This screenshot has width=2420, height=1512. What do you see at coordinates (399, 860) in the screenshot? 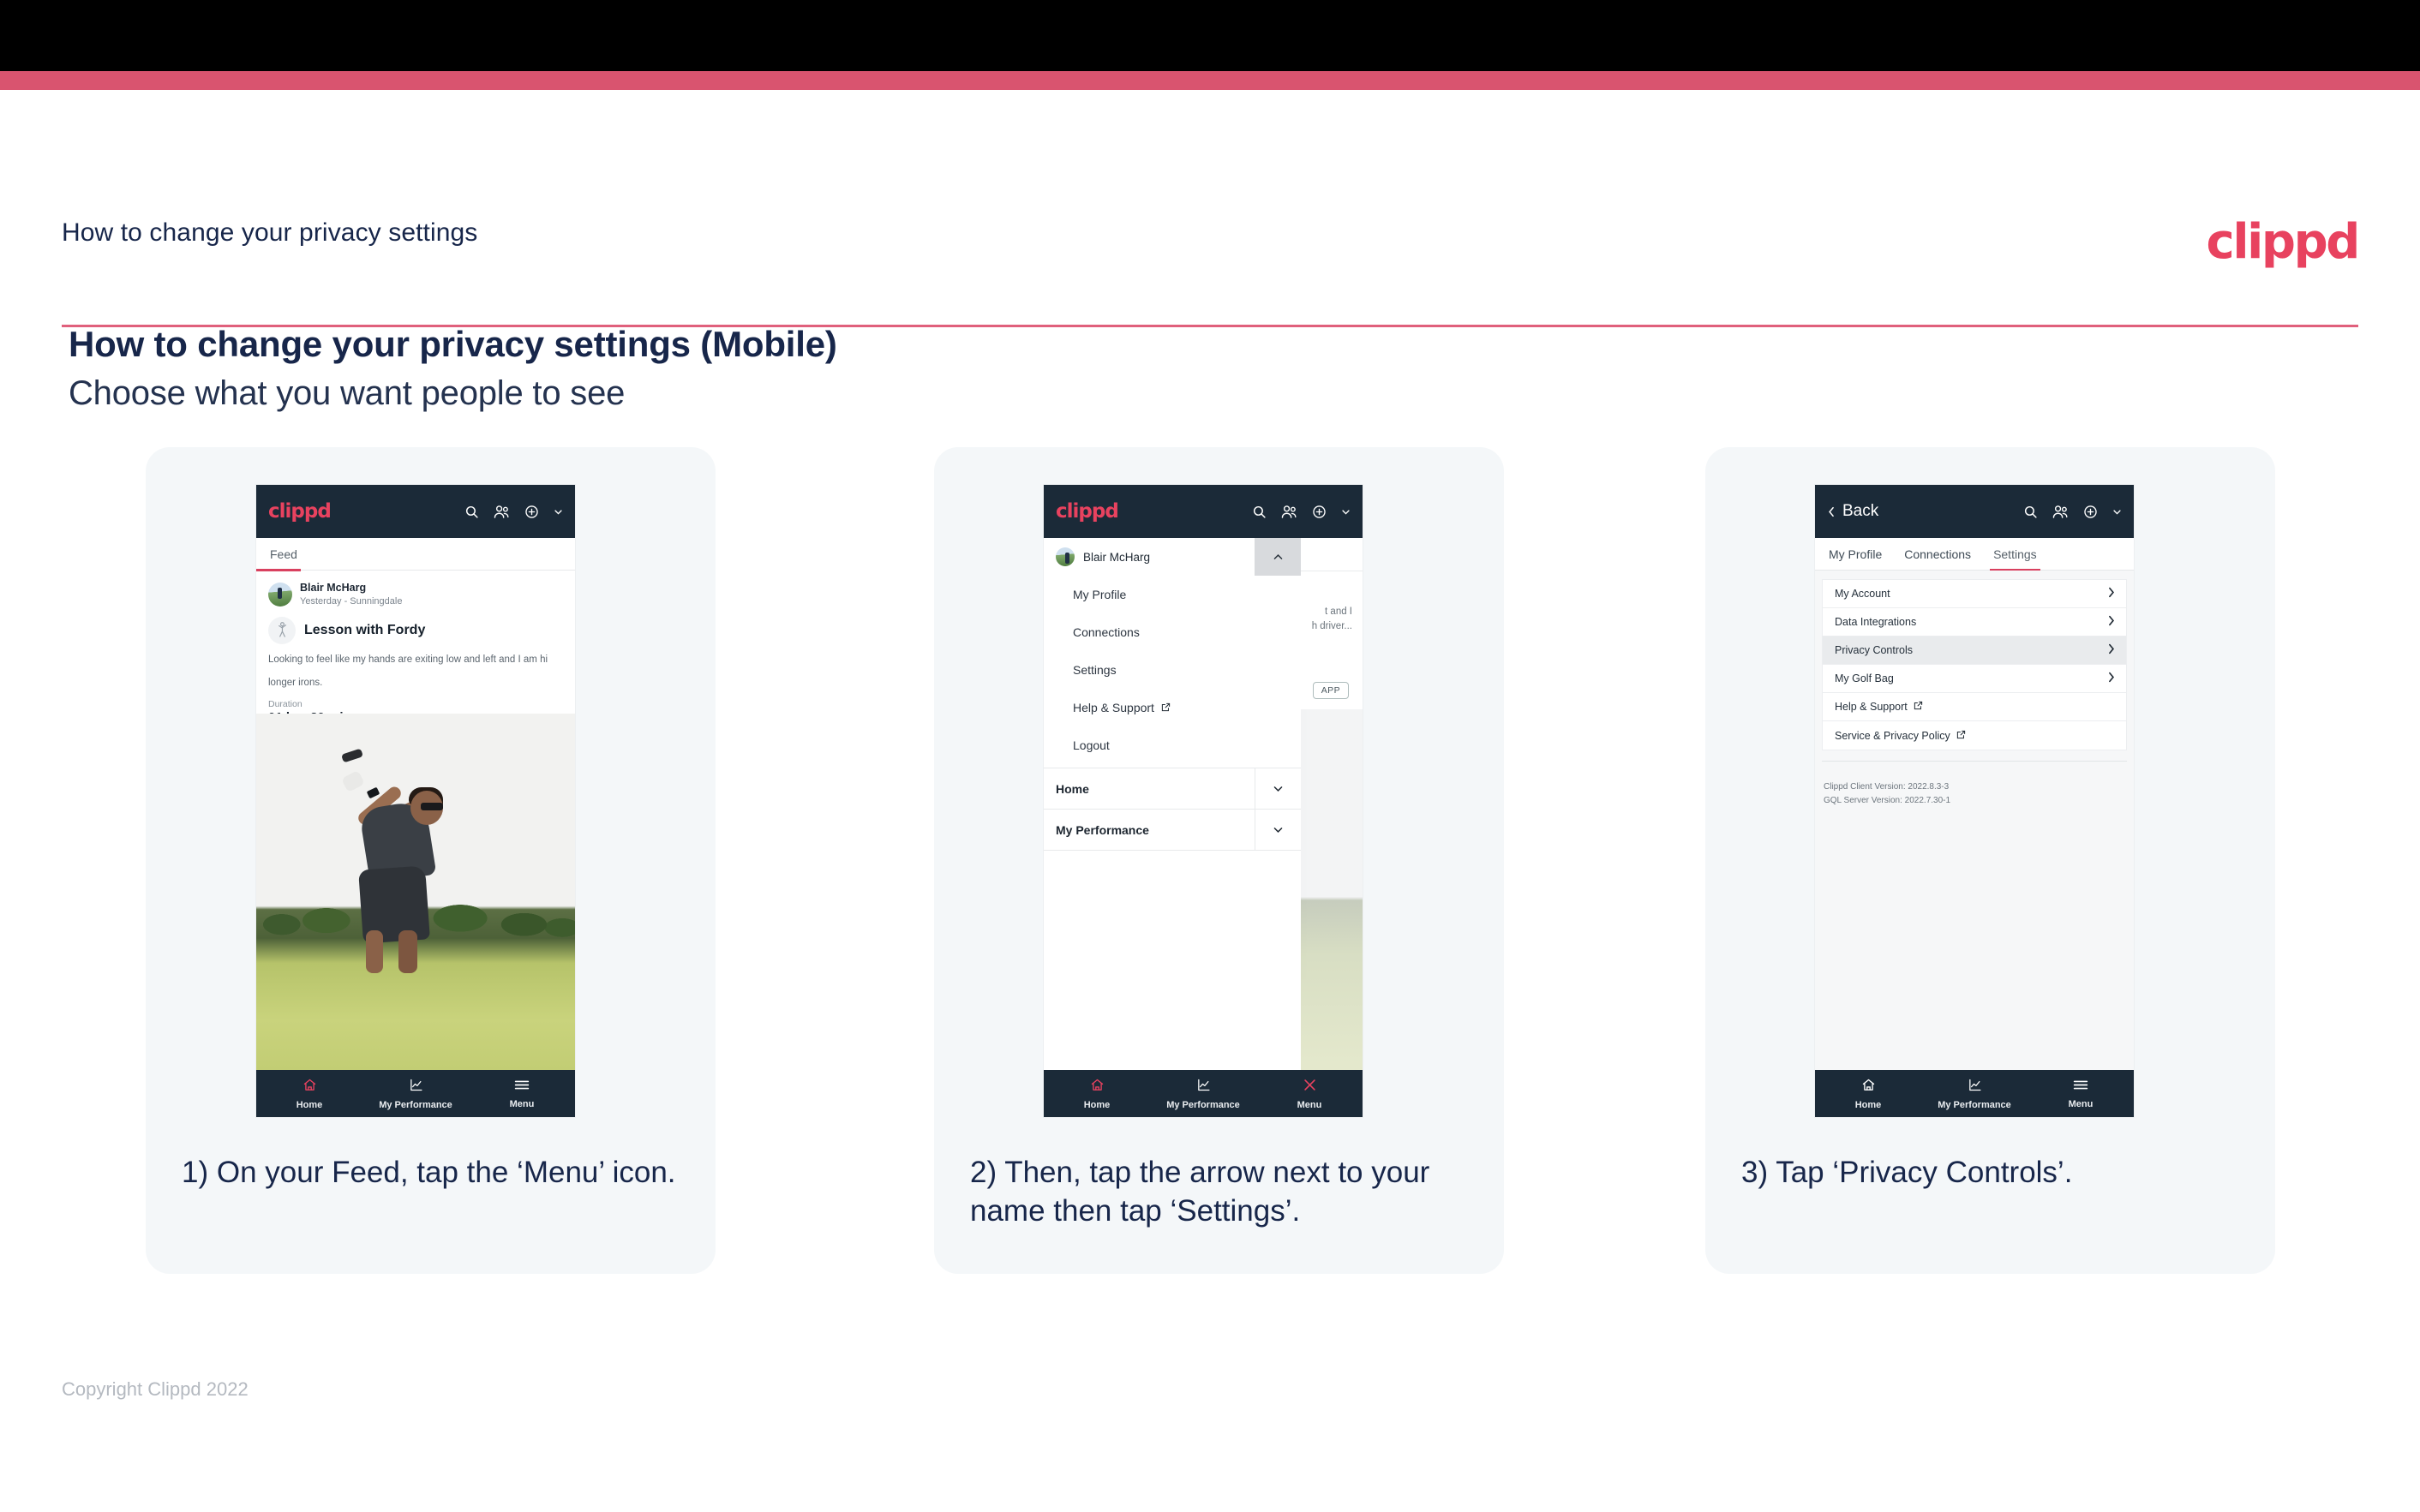
I see `golfer-figure` at bounding box center [399, 860].